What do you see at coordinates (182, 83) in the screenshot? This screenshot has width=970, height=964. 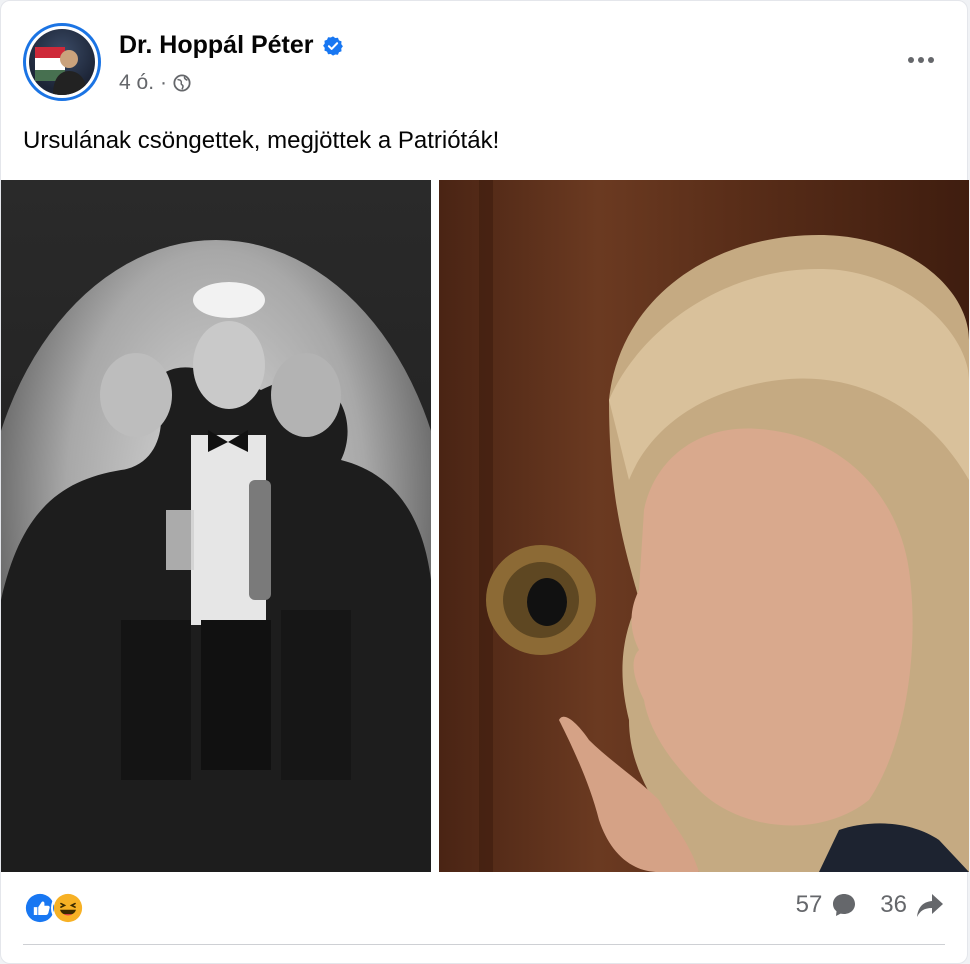 I see `globe-icon` at bounding box center [182, 83].